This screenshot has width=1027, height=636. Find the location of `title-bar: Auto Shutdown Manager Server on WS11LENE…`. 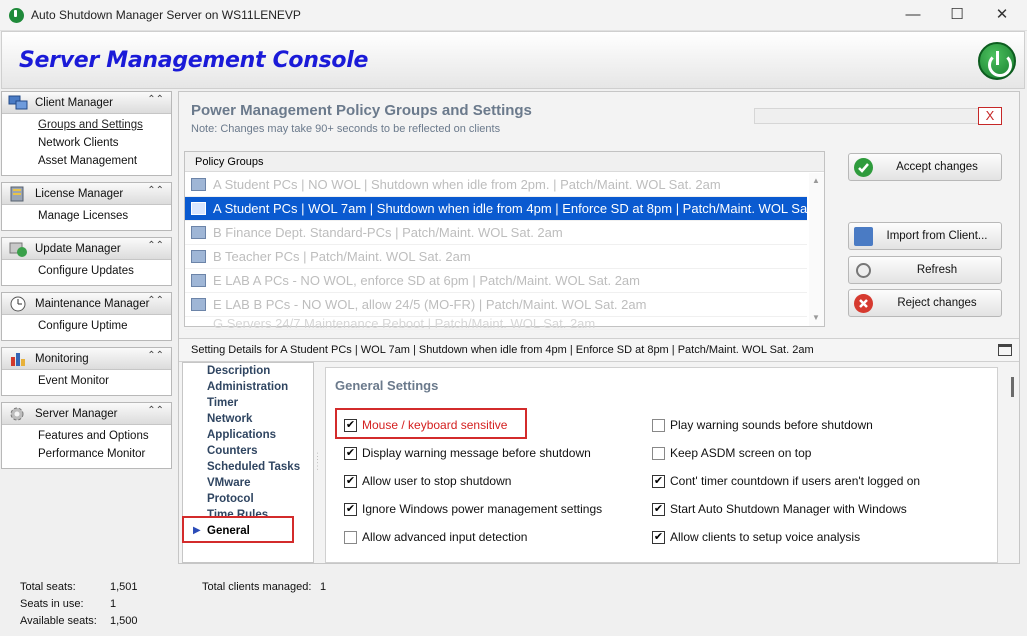

title-bar: Auto Shutdown Manager Server on WS11LENE… is located at coordinates (513, 15).